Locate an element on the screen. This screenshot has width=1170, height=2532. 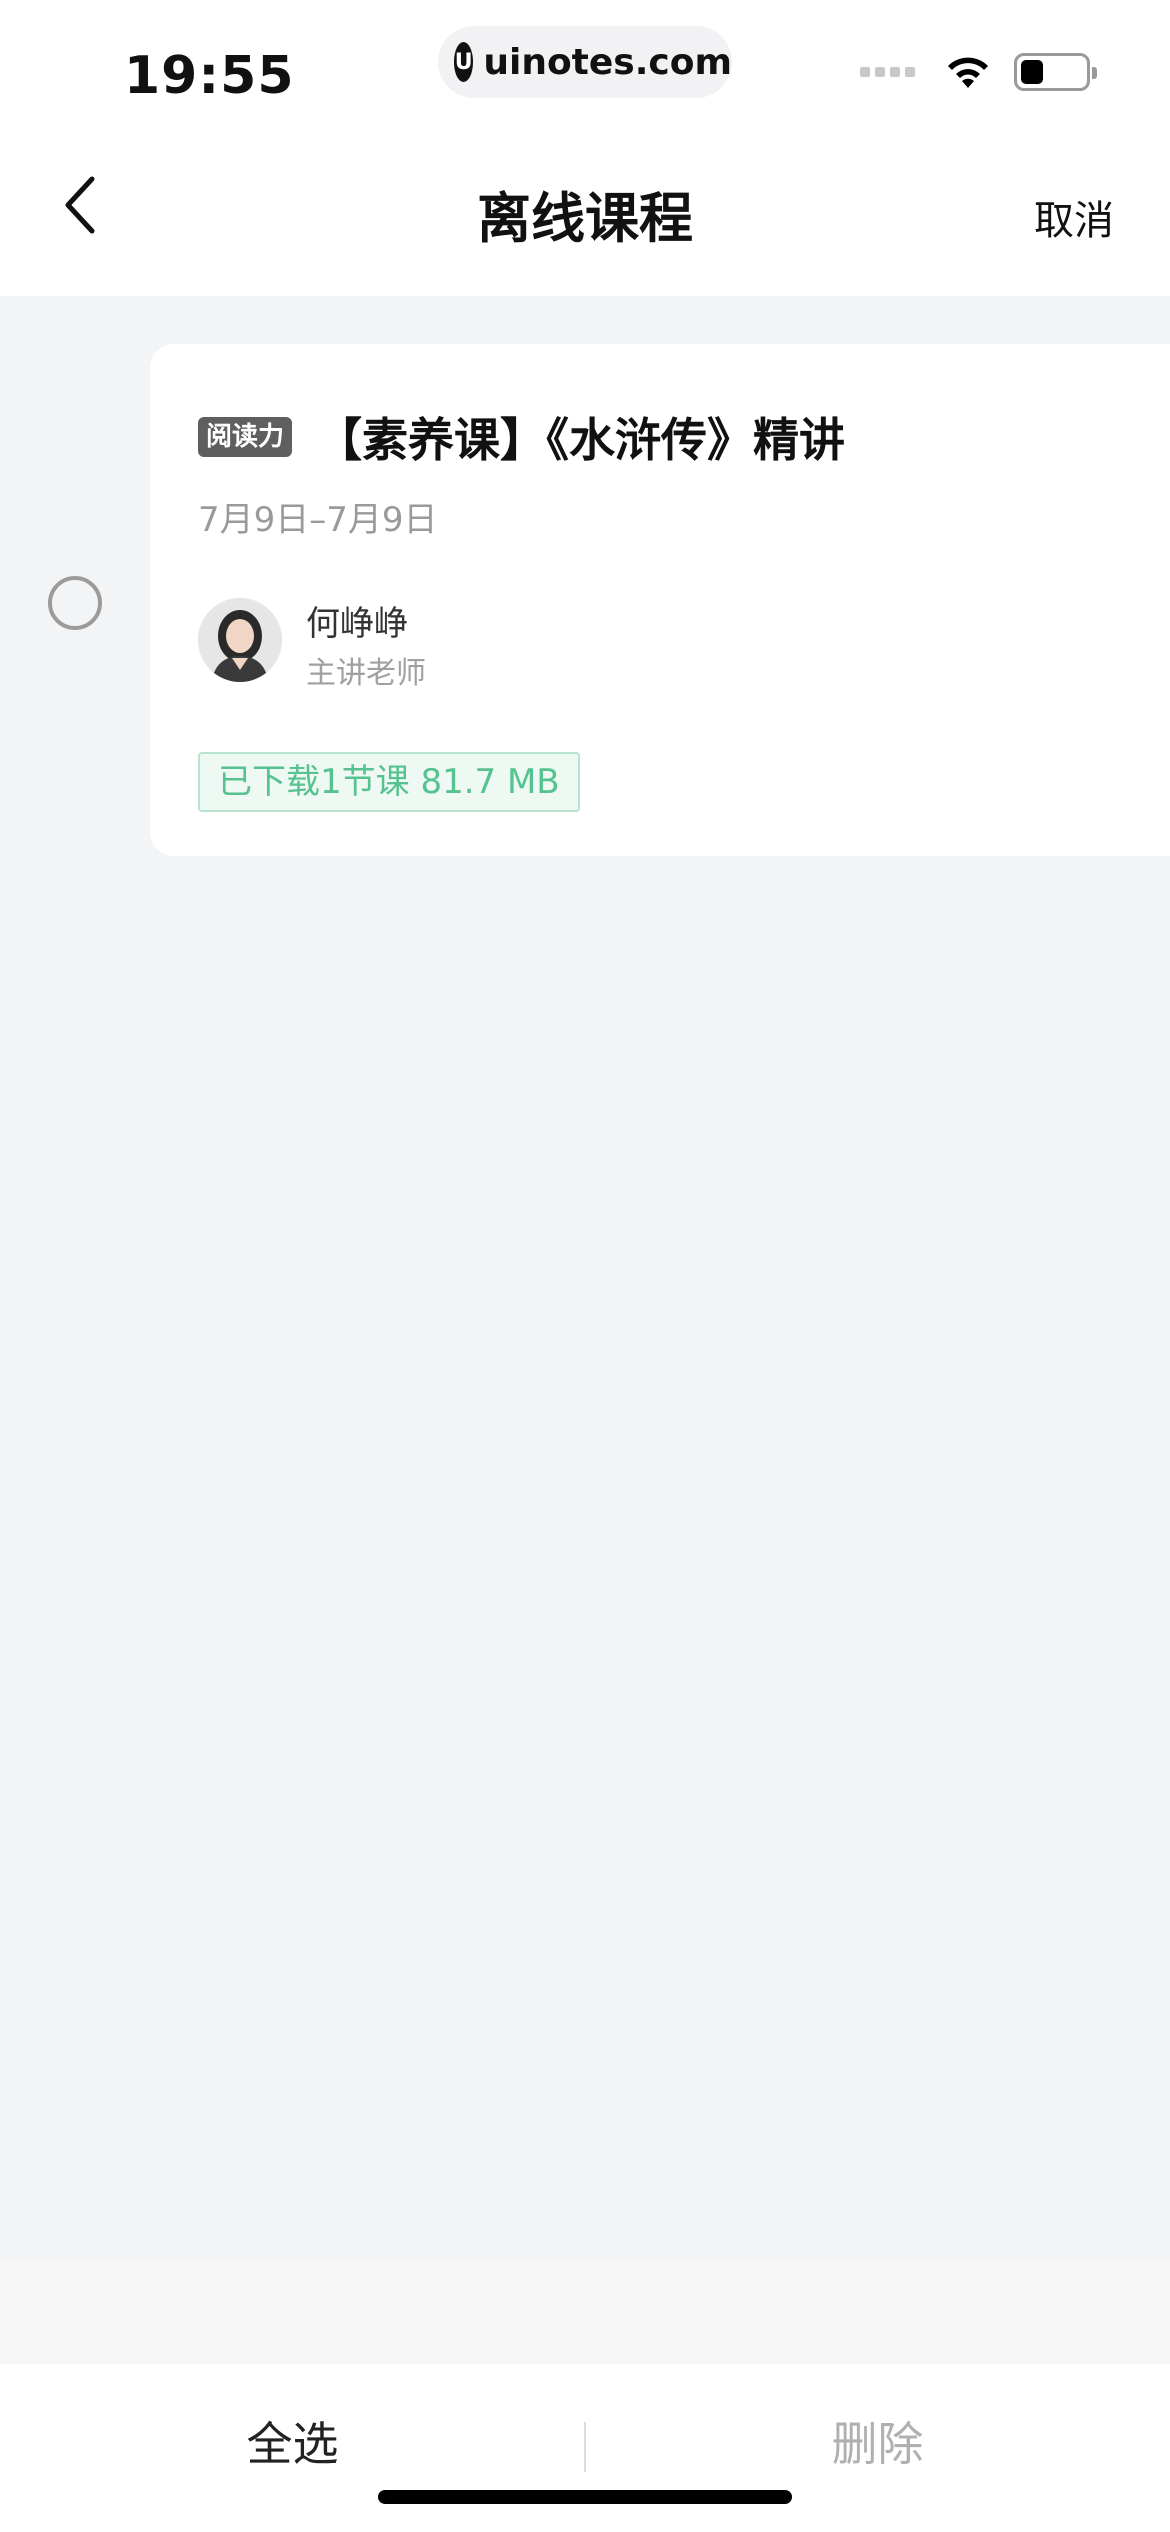
status-icons is located at coordinates (978, 72).